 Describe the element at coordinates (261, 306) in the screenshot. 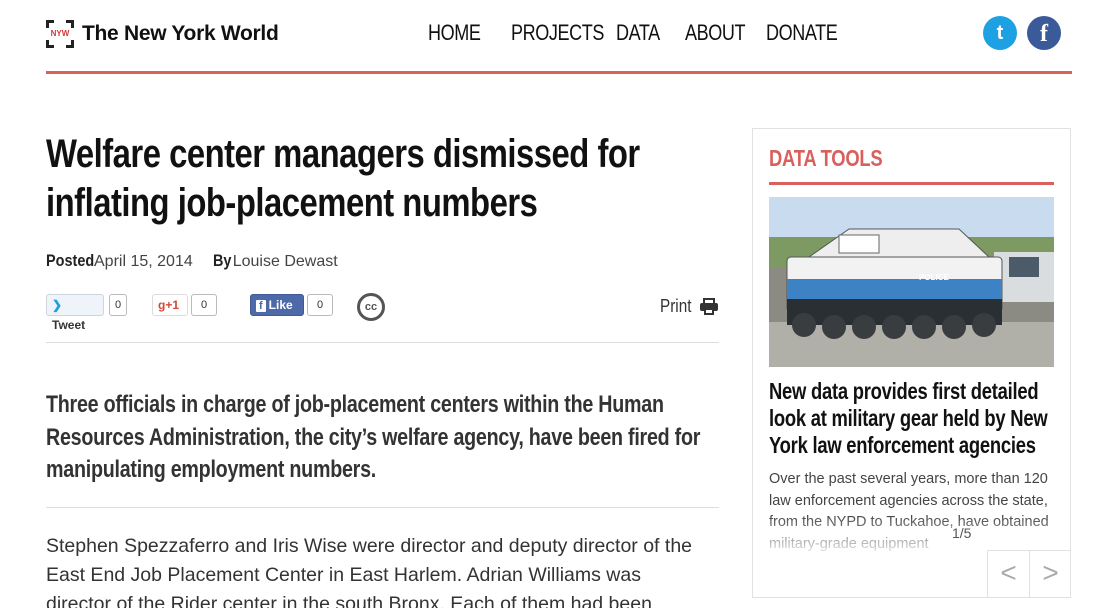

I see `facebook-small-icon: f` at that location.